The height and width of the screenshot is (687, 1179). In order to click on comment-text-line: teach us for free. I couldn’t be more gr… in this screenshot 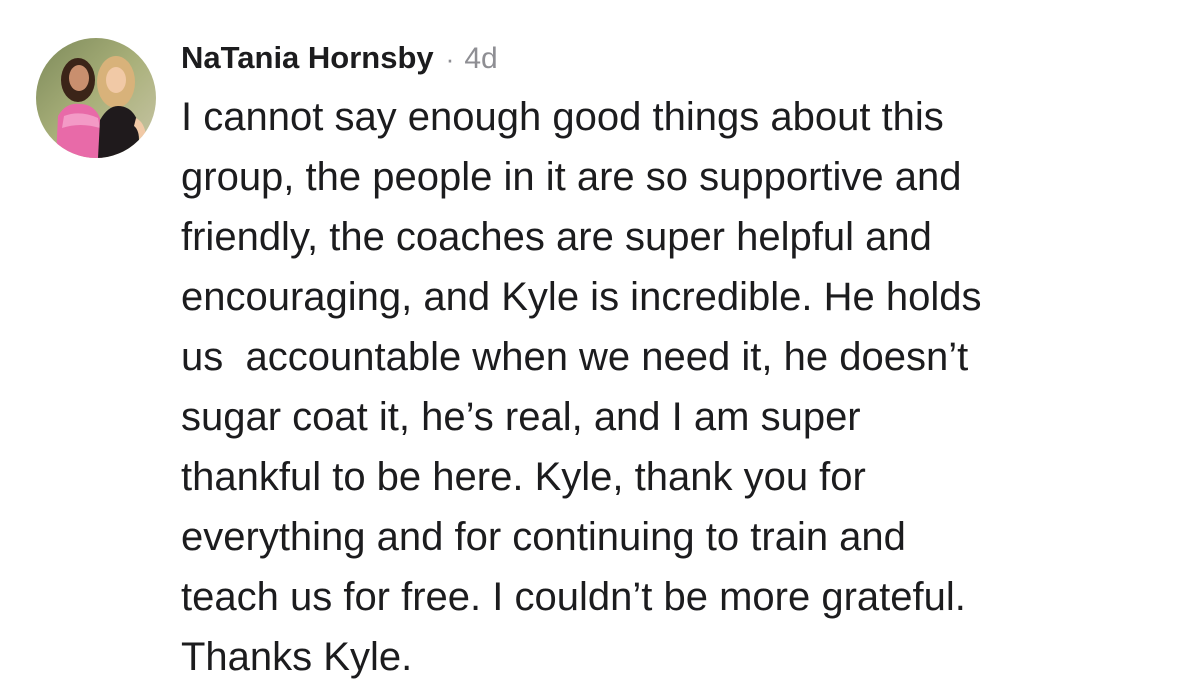, I will do `click(573, 597)`.